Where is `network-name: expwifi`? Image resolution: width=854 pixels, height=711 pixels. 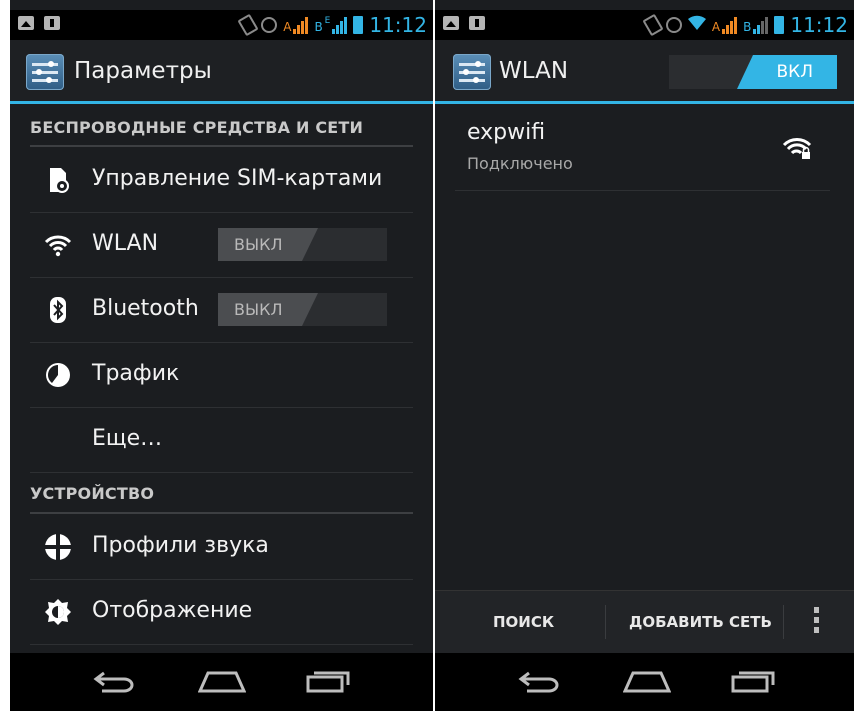 network-name: expwifi is located at coordinates (506, 132).